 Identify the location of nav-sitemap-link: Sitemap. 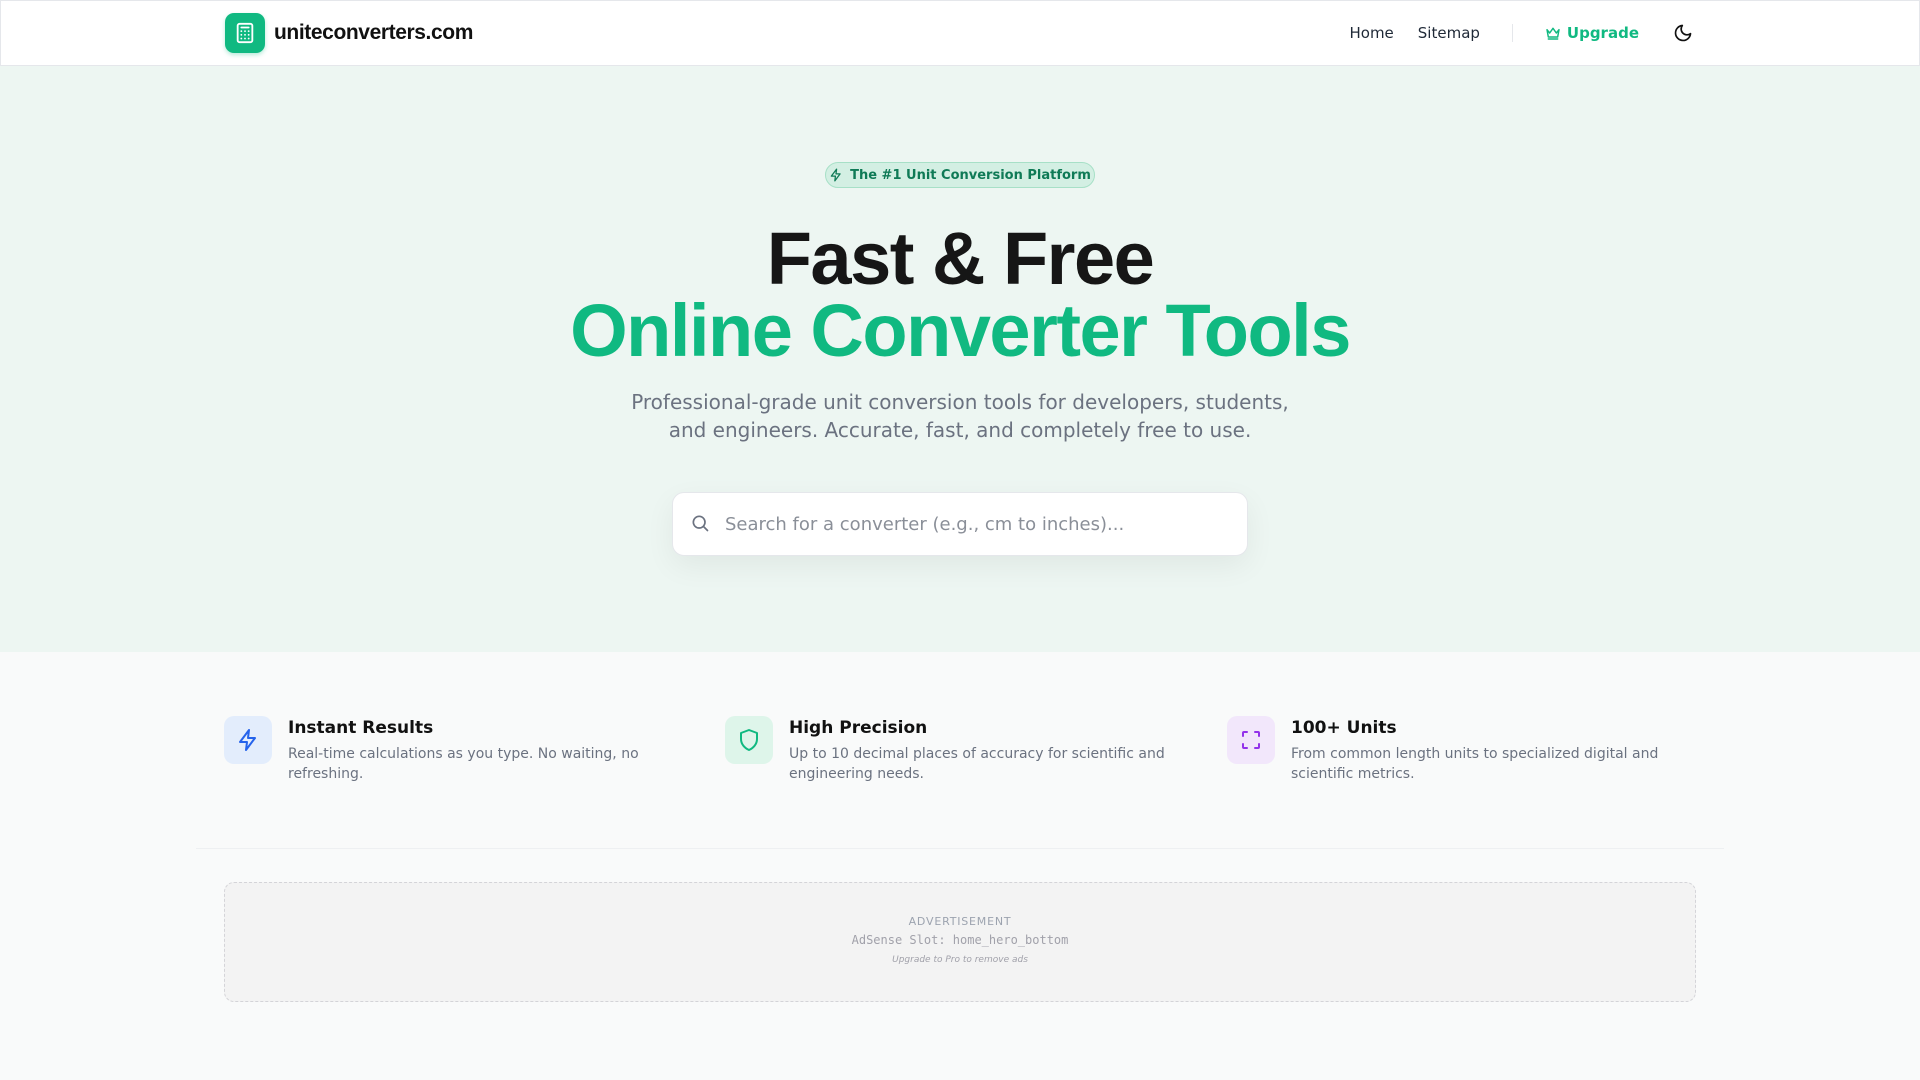
(1449, 33).